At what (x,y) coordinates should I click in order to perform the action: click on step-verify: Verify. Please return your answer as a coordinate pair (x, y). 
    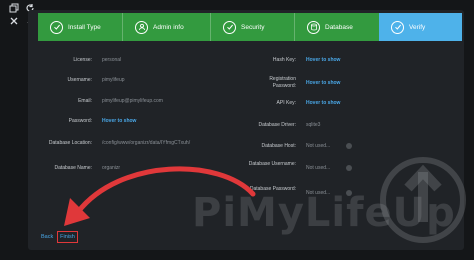
    Looking at the image, I should click on (420, 27).